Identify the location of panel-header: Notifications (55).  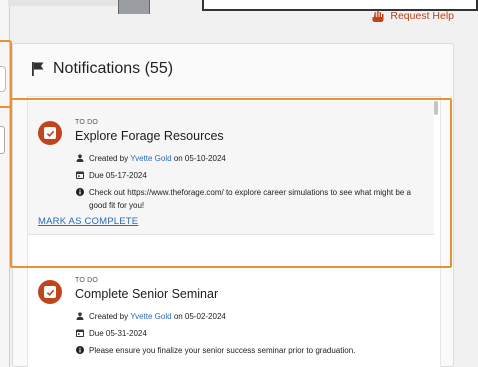
(102, 69).